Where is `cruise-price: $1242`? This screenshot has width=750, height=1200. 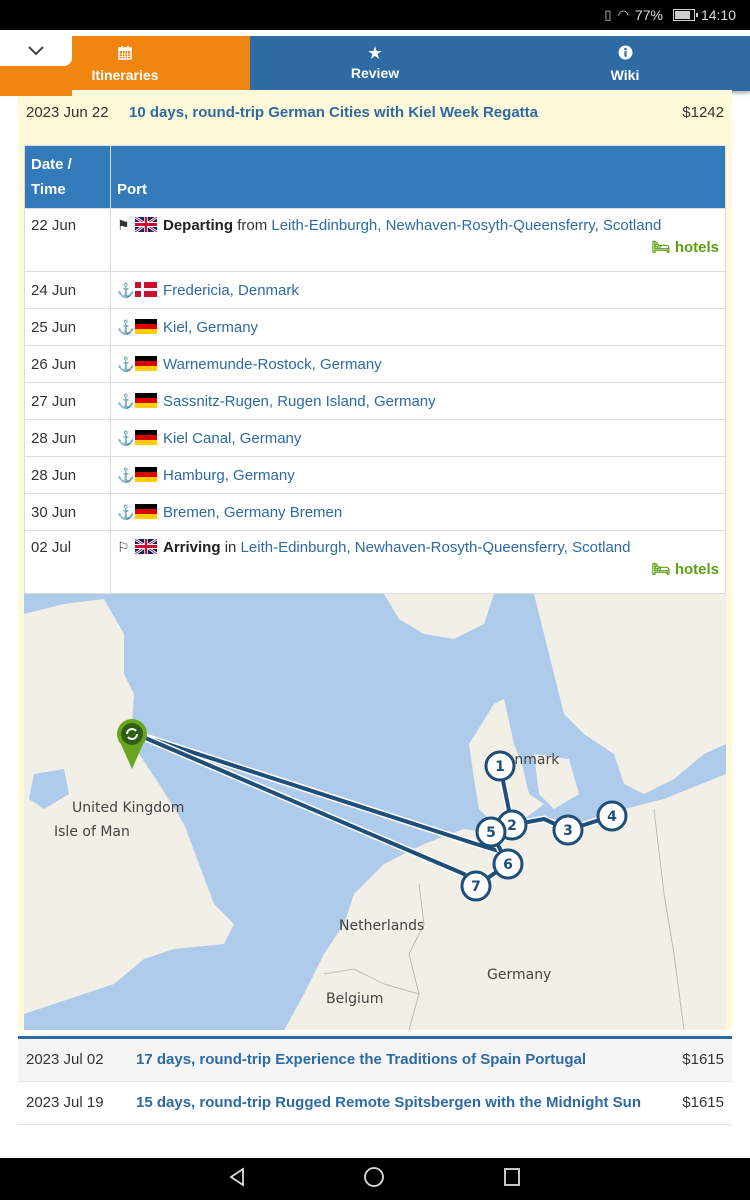
cruise-price: $1242 is located at coordinates (703, 112).